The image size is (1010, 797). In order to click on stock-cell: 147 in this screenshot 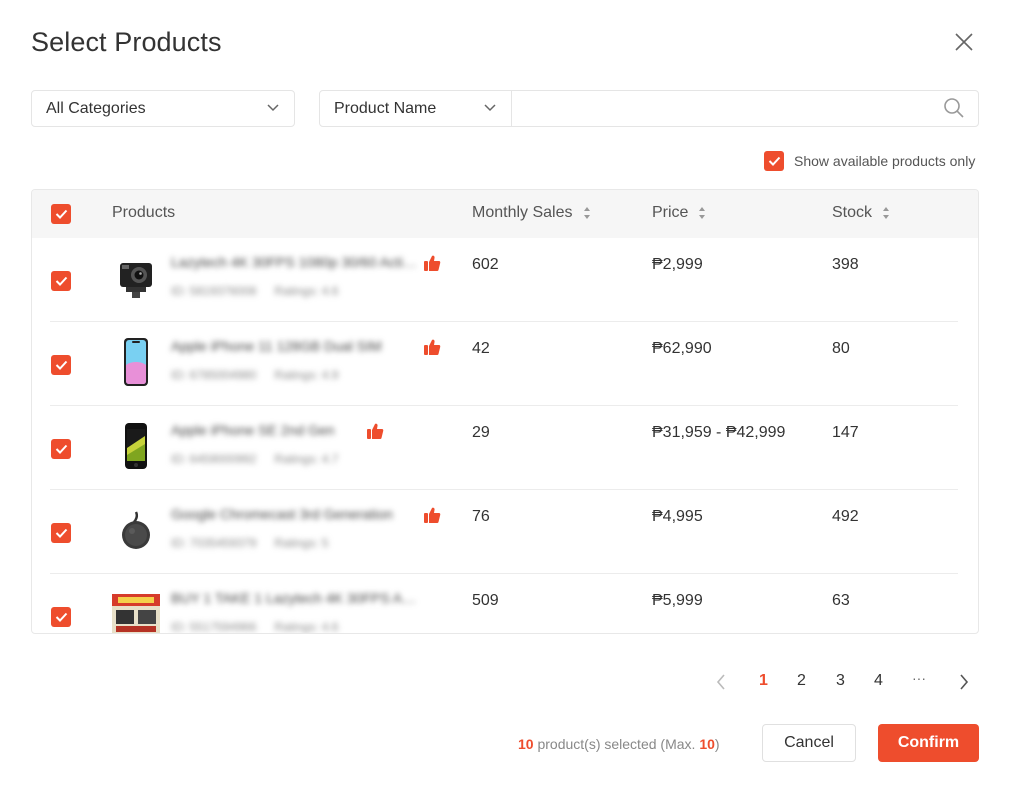, I will do `click(845, 432)`.